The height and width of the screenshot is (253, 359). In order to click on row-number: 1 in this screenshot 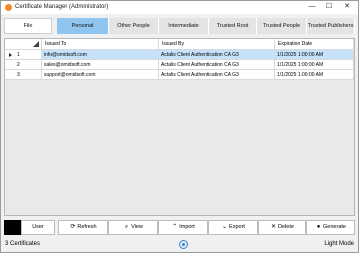, I will do `click(18, 55)`.